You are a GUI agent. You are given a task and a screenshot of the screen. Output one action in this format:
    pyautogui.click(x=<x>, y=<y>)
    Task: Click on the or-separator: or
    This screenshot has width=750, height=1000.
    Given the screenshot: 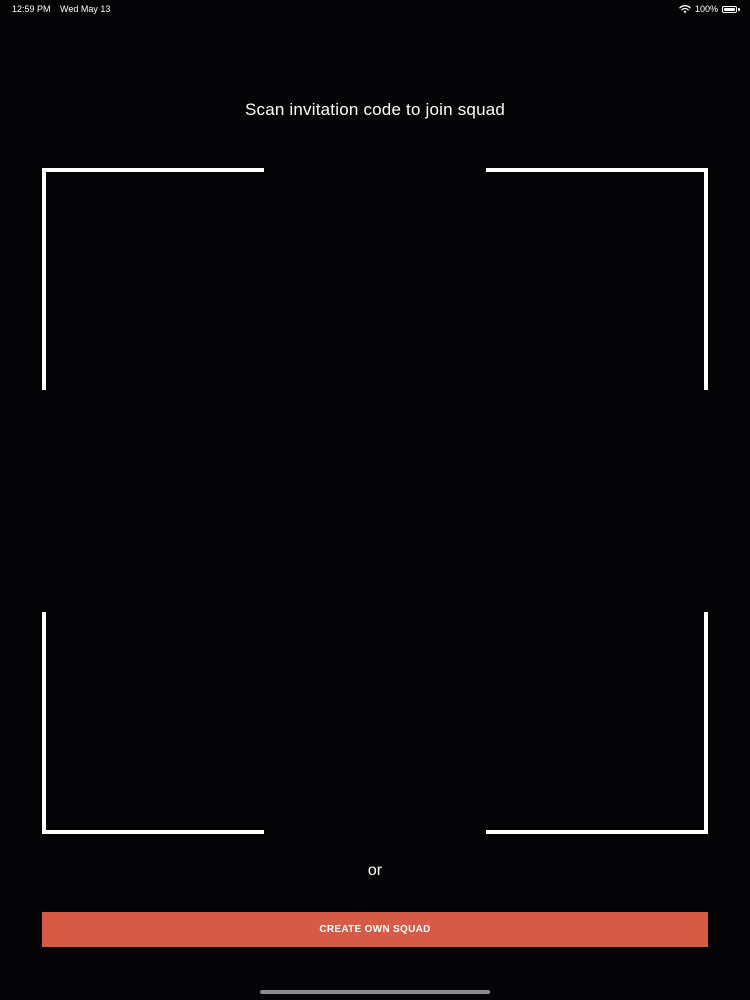 What is the action you would take?
    pyautogui.click(x=375, y=870)
    